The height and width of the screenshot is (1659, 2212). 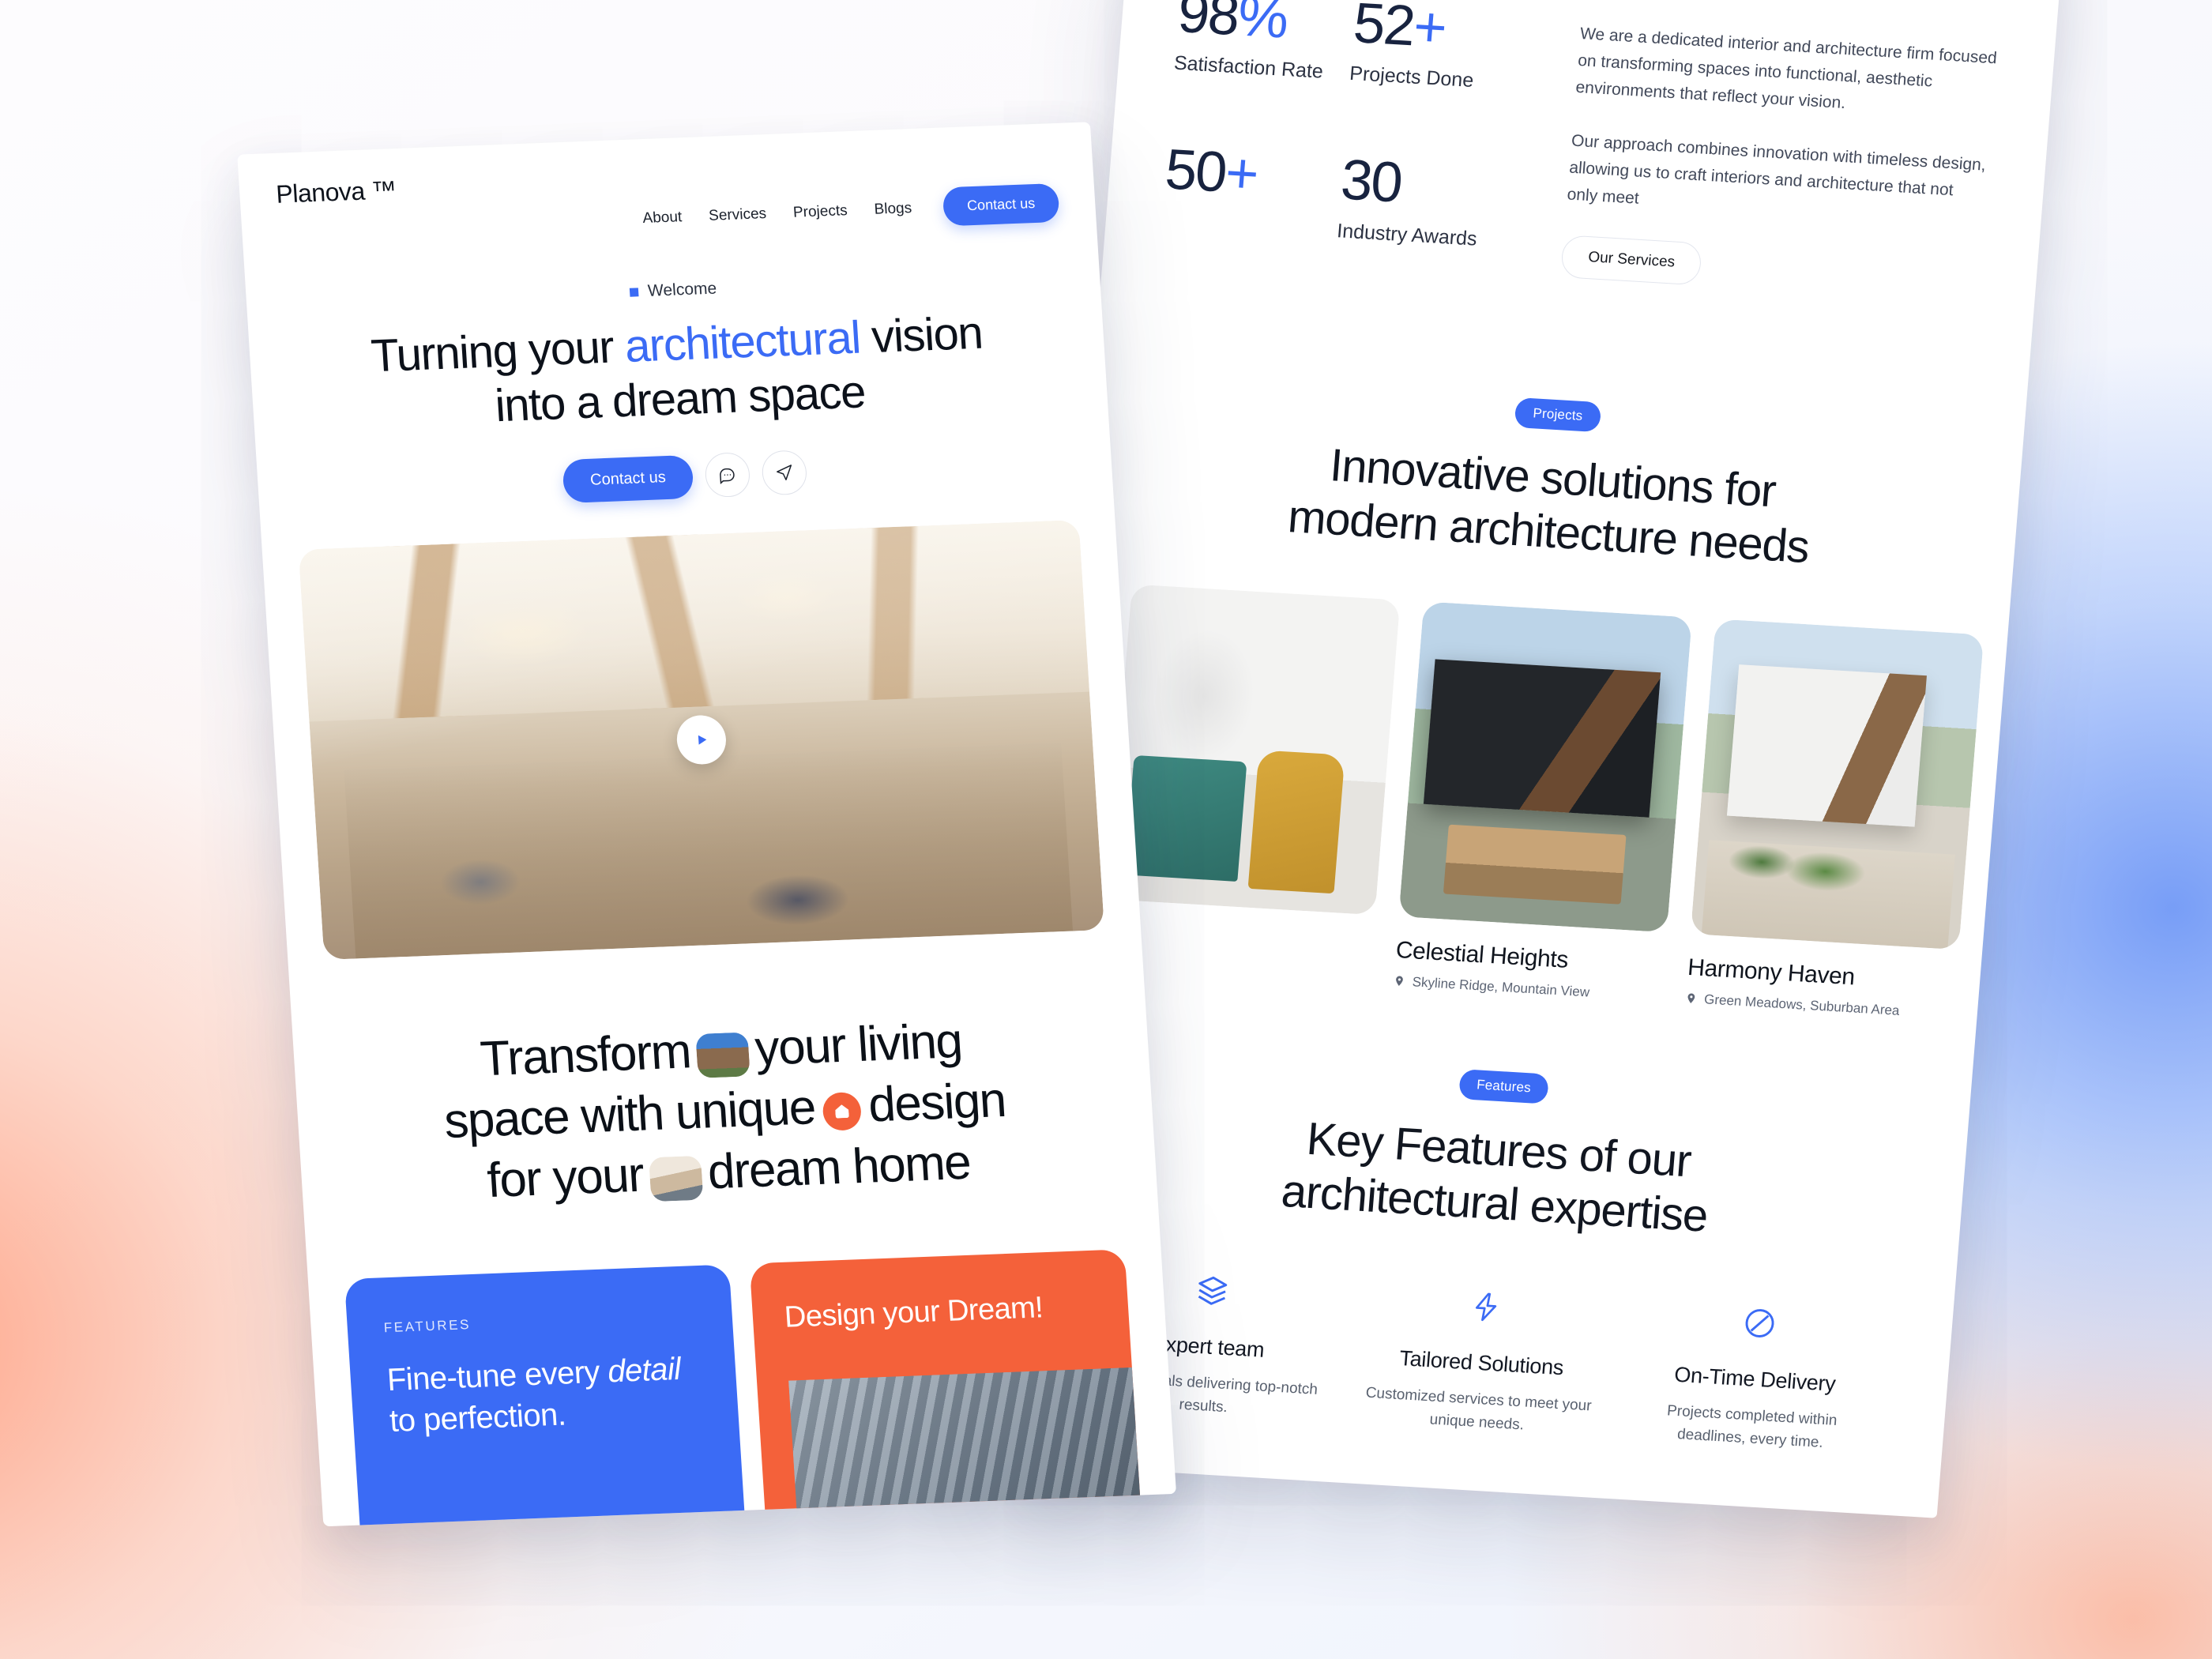 I want to click on hero-actions: Contact us, so click(x=685, y=477).